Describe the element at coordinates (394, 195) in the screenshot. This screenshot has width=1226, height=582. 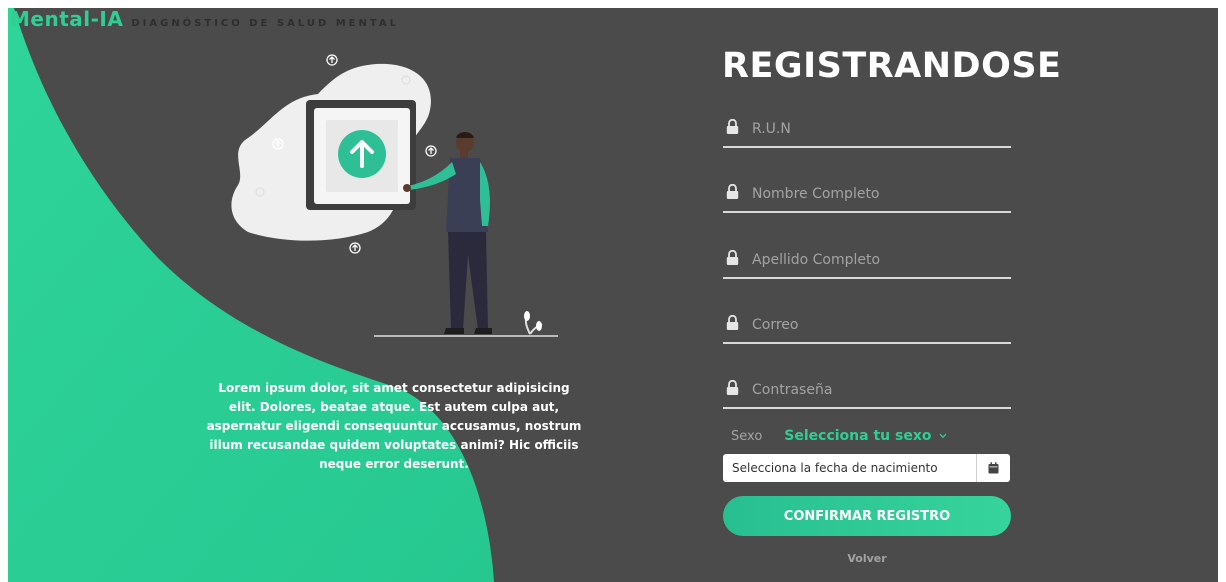
I see `upload-illustration` at that location.